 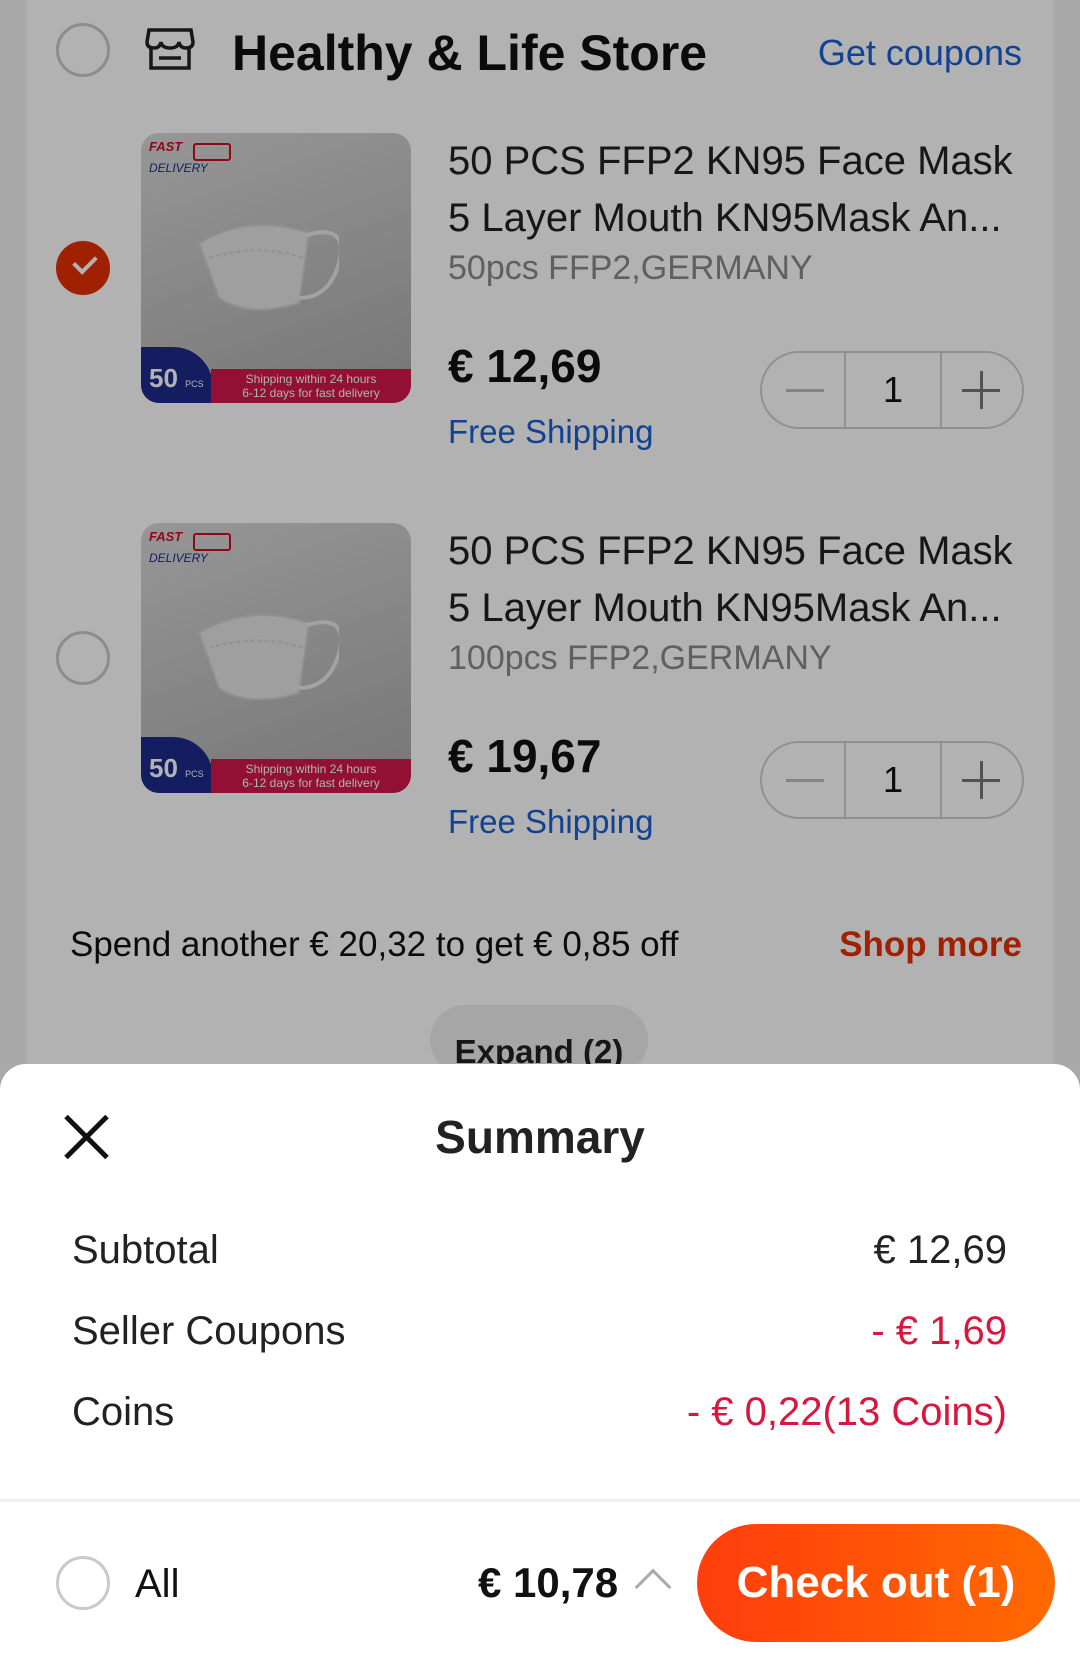 I want to click on subtotal-label: Subtotal, so click(x=145, y=1250).